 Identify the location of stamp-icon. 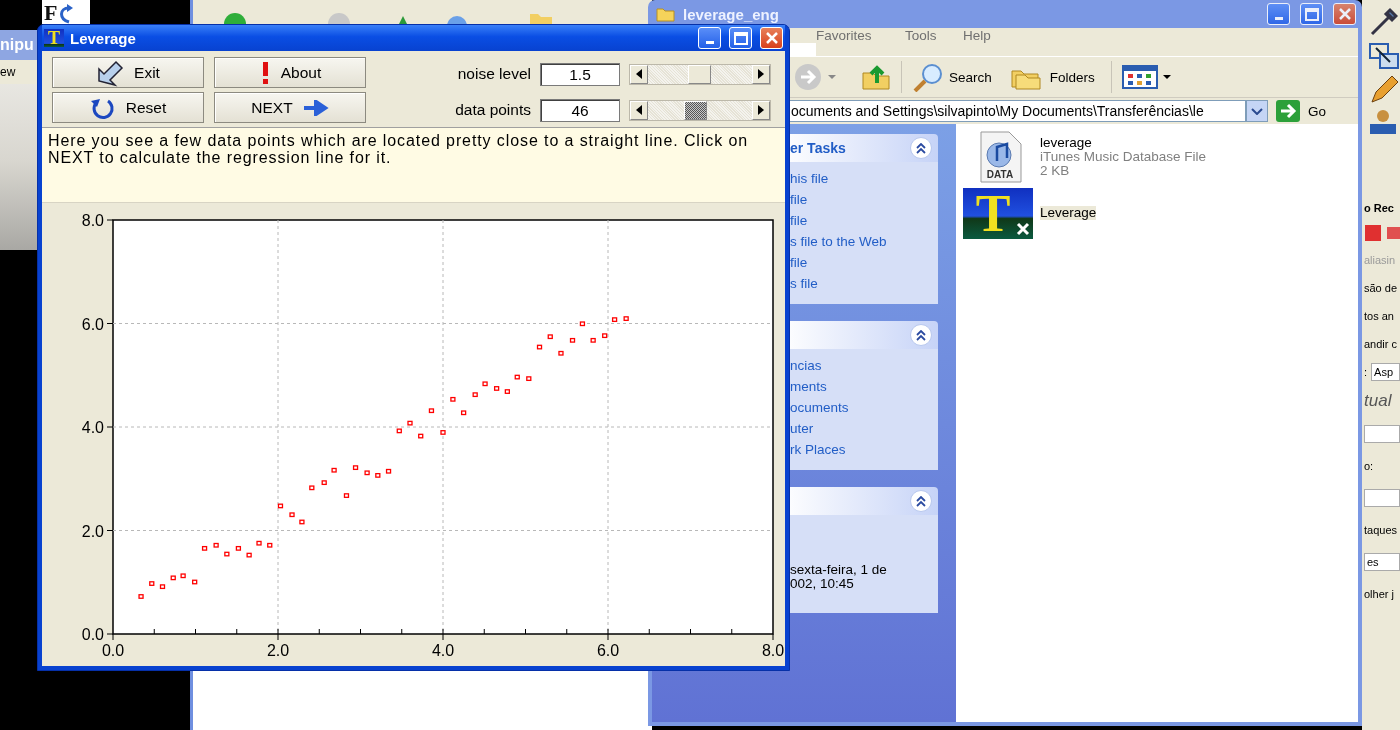
(1383, 122).